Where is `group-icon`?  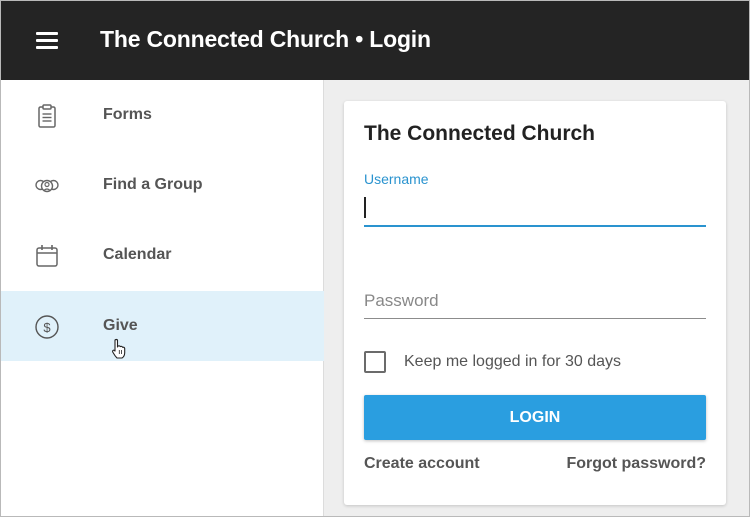
group-icon is located at coordinates (47, 186).